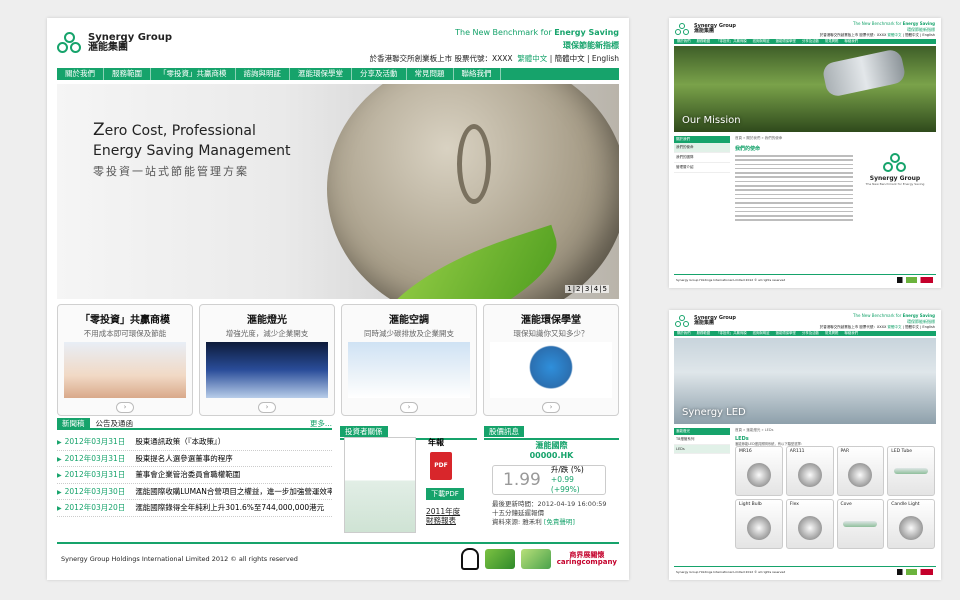 This screenshot has height=600, width=960. Describe the element at coordinates (125, 360) in the screenshot. I see `feature-card-zero-investment: 「零投資」共贏商模 不用成本即可環保及節能 ›` at that location.